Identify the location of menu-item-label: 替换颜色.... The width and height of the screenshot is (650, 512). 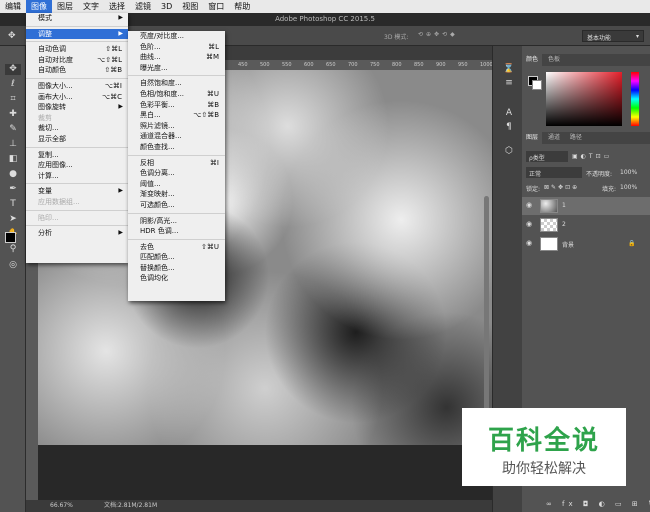
(157, 267).